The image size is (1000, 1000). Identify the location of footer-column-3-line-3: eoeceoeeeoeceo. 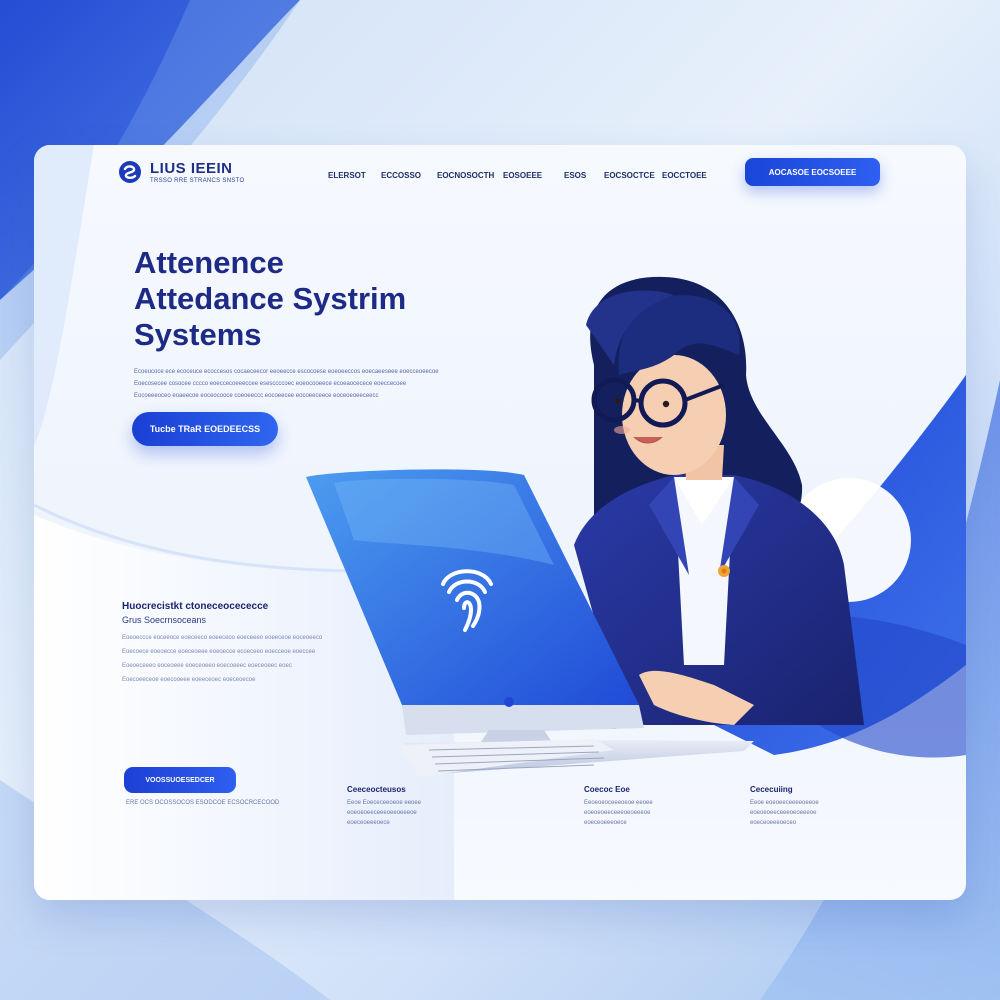
(773, 823).